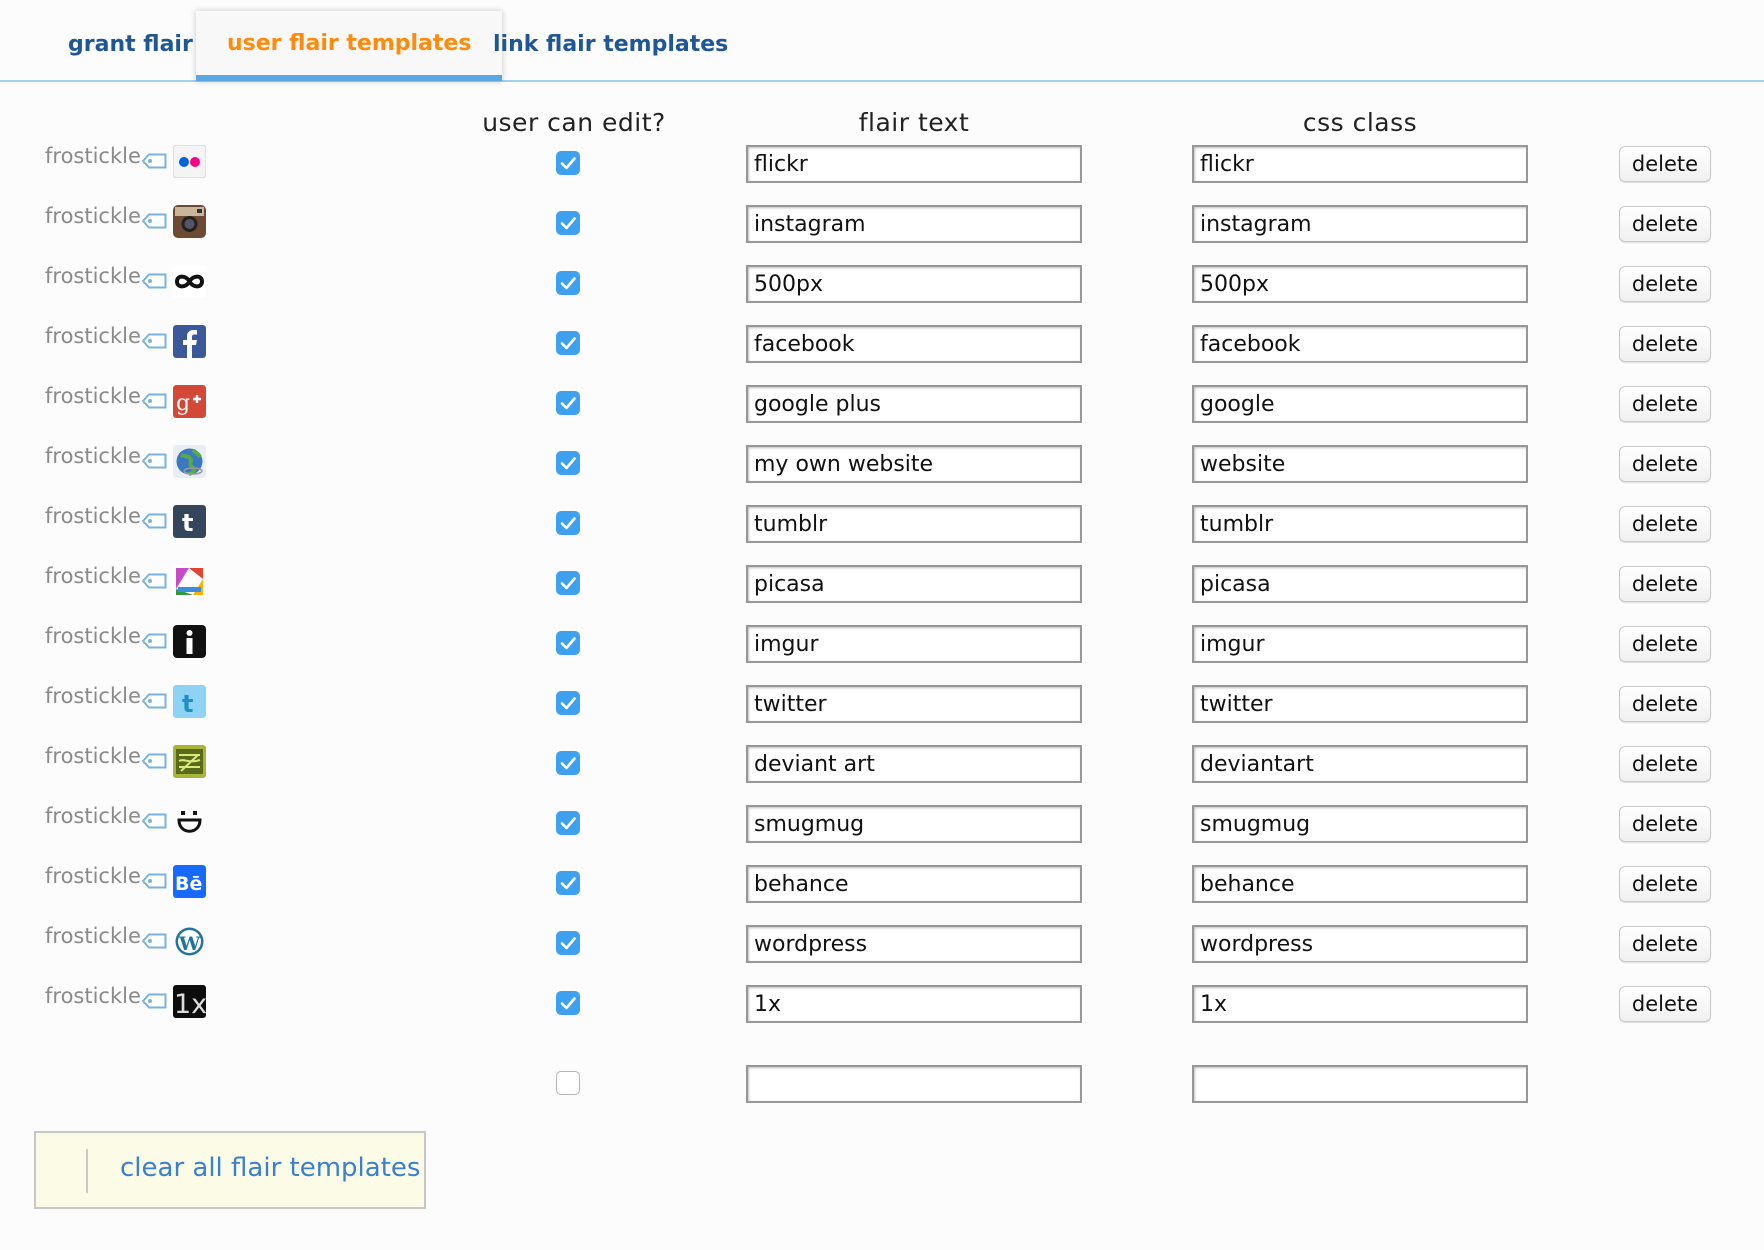  Describe the element at coordinates (349, 46) in the screenshot. I see `tab-user-flair-templates: user flair templates` at that location.